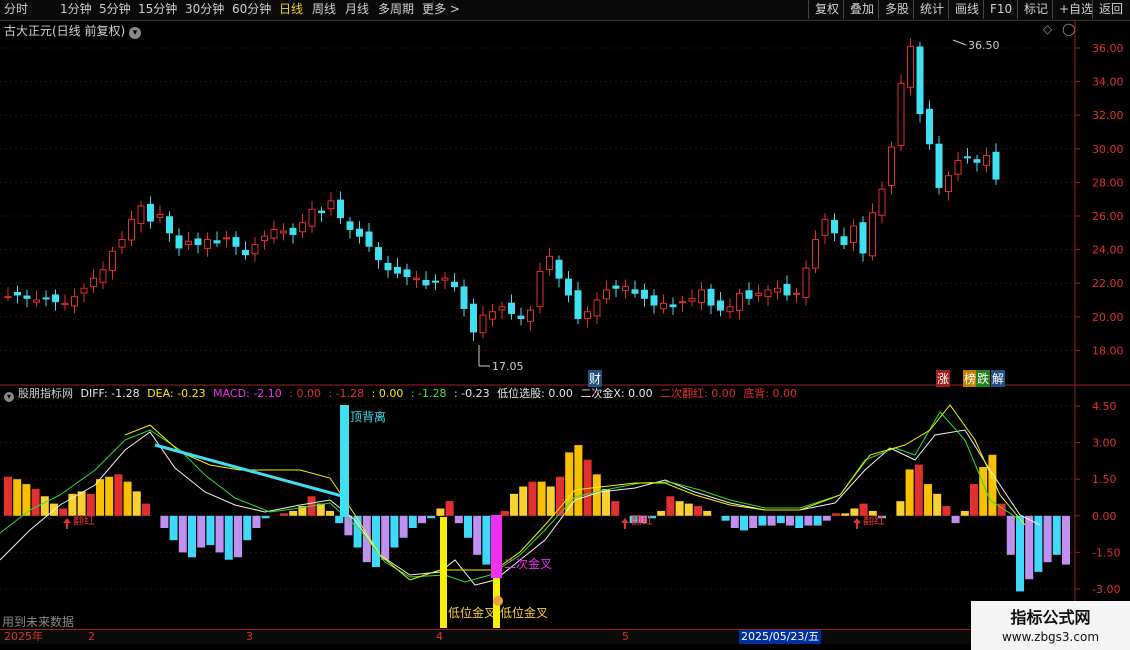  I want to click on value-3: : 0.00, so click(387, 393).